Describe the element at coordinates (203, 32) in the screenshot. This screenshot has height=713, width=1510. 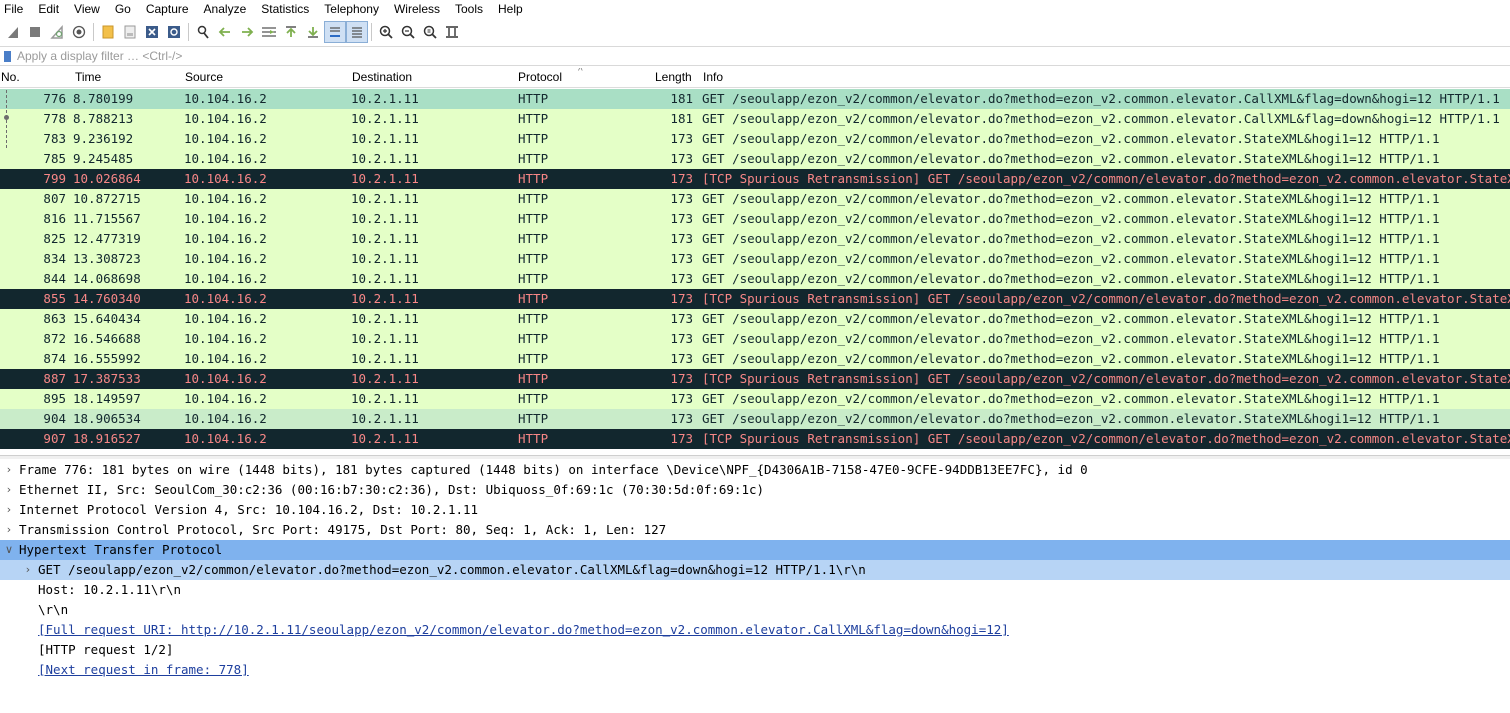
I see `find-packet-icon` at that location.